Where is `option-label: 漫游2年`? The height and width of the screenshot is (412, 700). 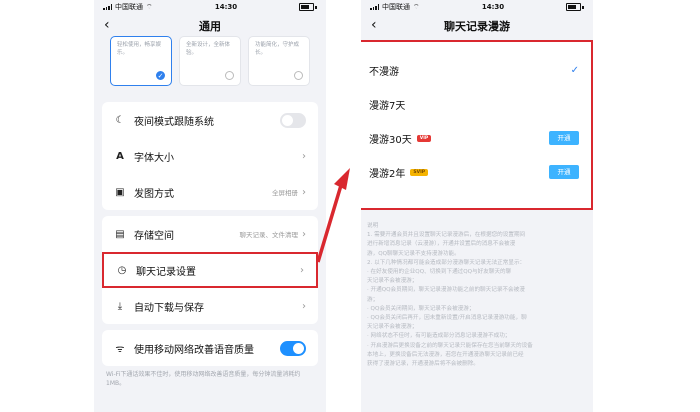 option-label: 漫游2年 is located at coordinates (387, 174).